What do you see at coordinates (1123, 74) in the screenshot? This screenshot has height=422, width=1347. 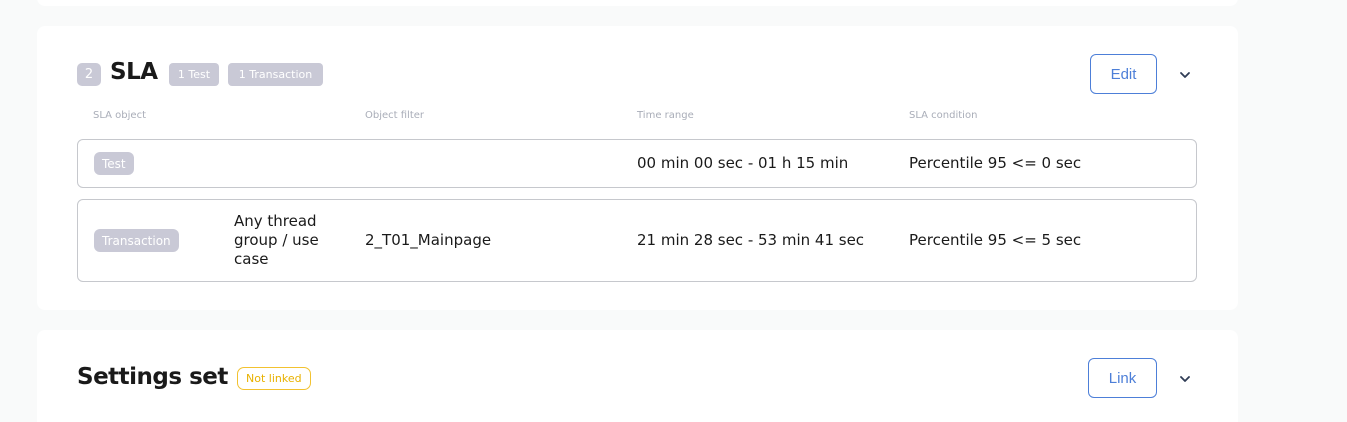 I see `edit-button: Edit` at bounding box center [1123, 74].